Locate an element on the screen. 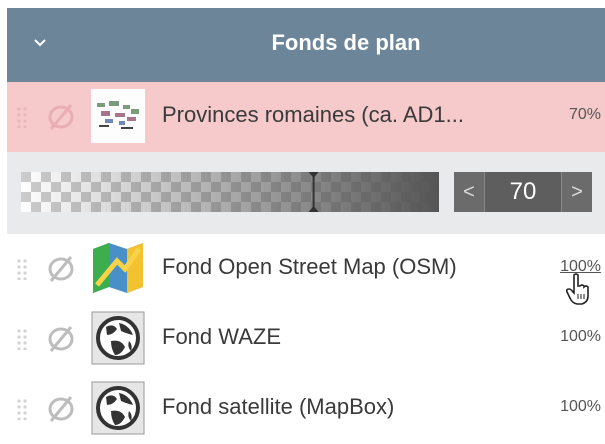 The height and width of the screenshot is (444, 605). map-thumbnail is located at coordinates (118, 116).